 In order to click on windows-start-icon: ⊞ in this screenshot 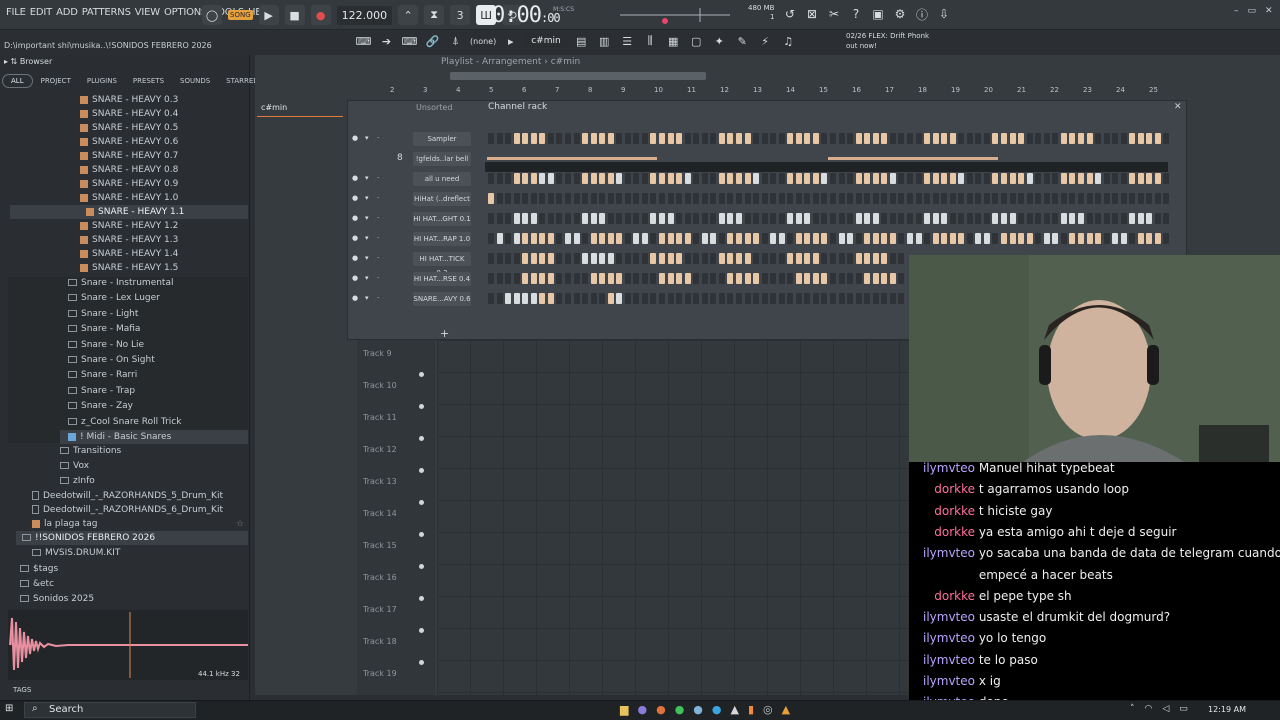, I will do `click(9, 708)`.